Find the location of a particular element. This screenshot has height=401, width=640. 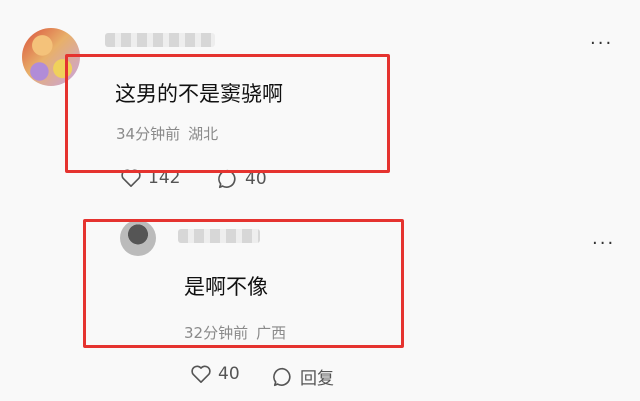

reply-button: 回复 is located at coordinates (303, 376).